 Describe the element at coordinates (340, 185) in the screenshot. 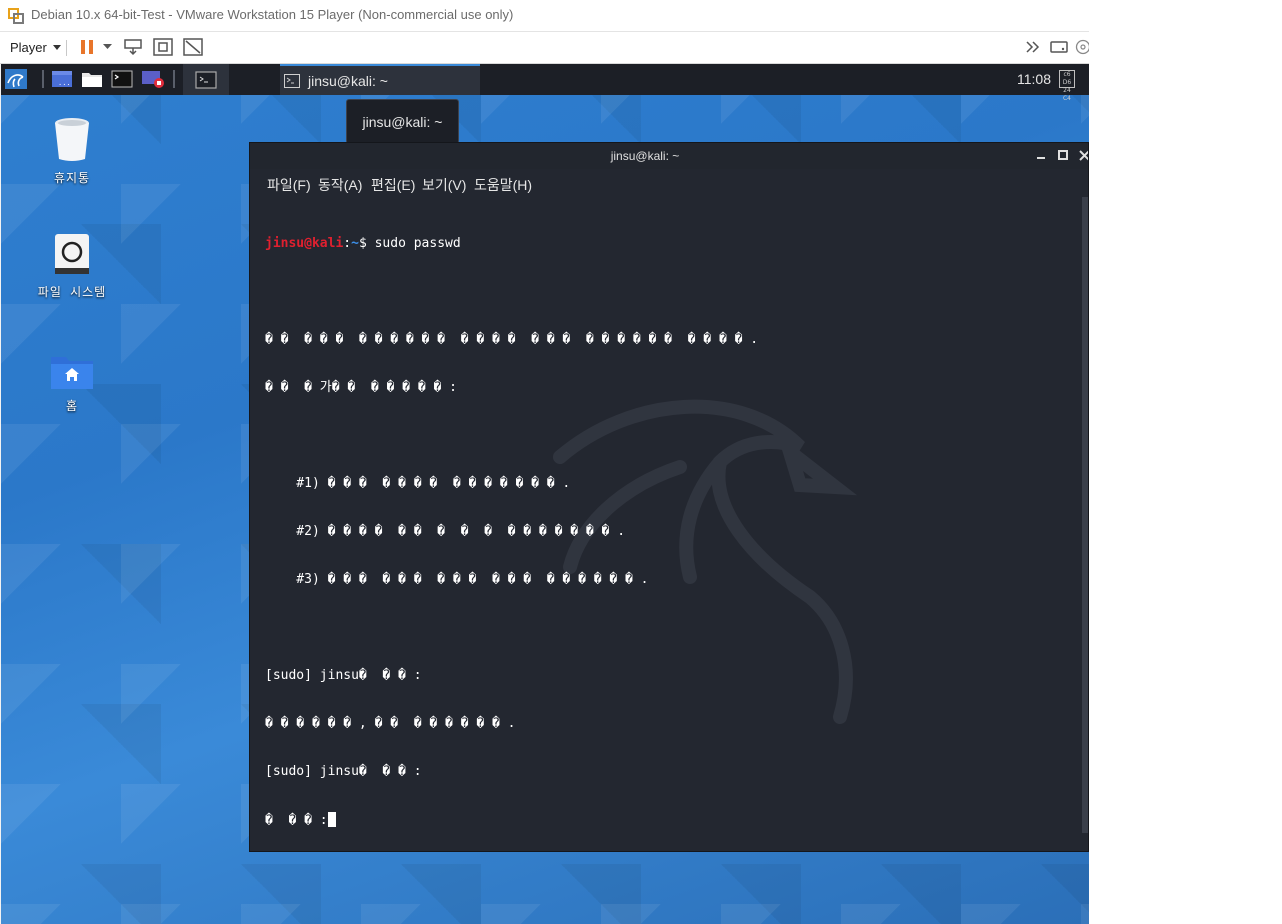

I see `menu-actions: 동작(A)` at that location.